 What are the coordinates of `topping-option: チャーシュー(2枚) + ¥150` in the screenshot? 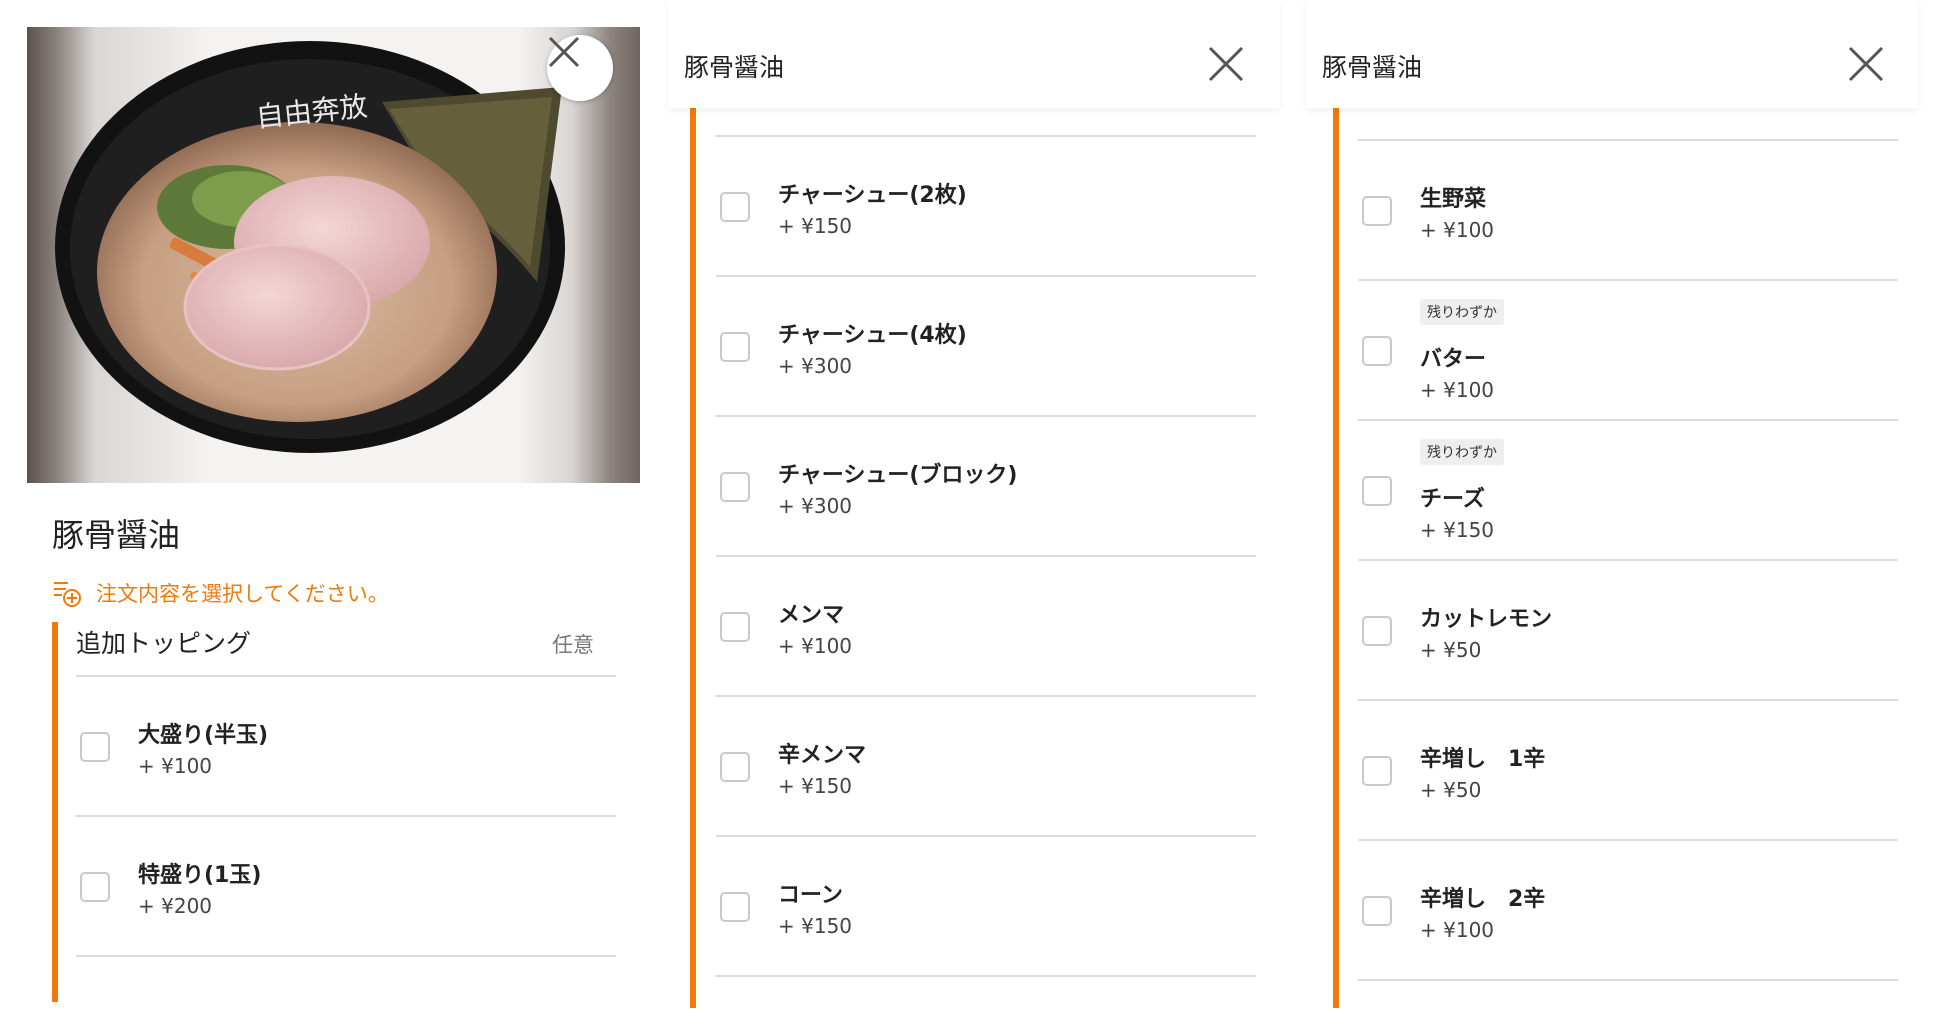 It's located at (986, 207).